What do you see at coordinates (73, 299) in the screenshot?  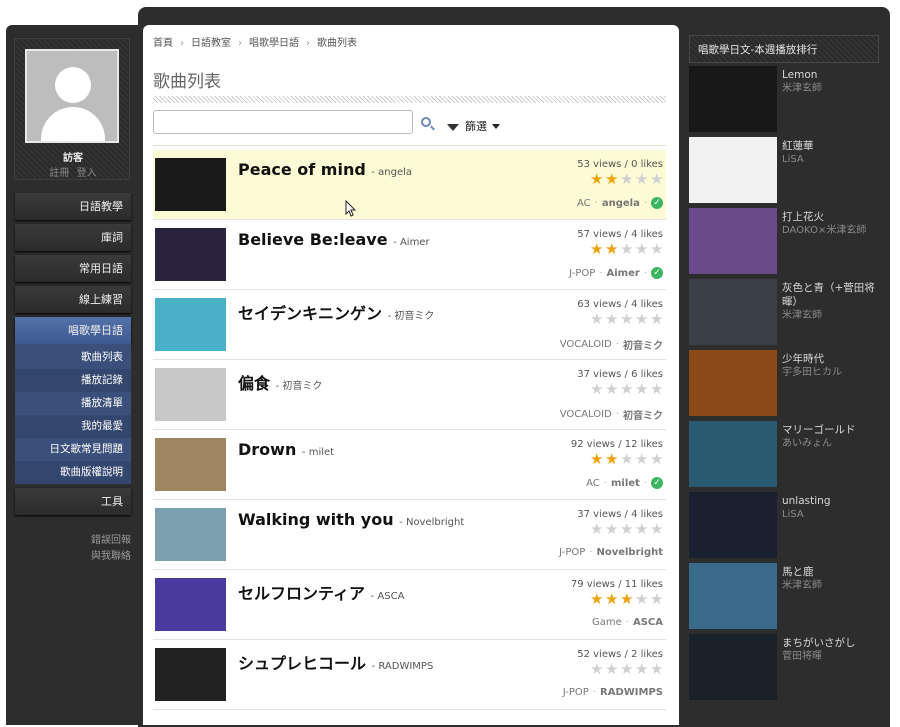 I see `sidebar-item-online-practice: 線上練習` at bounding box center [73, 299].